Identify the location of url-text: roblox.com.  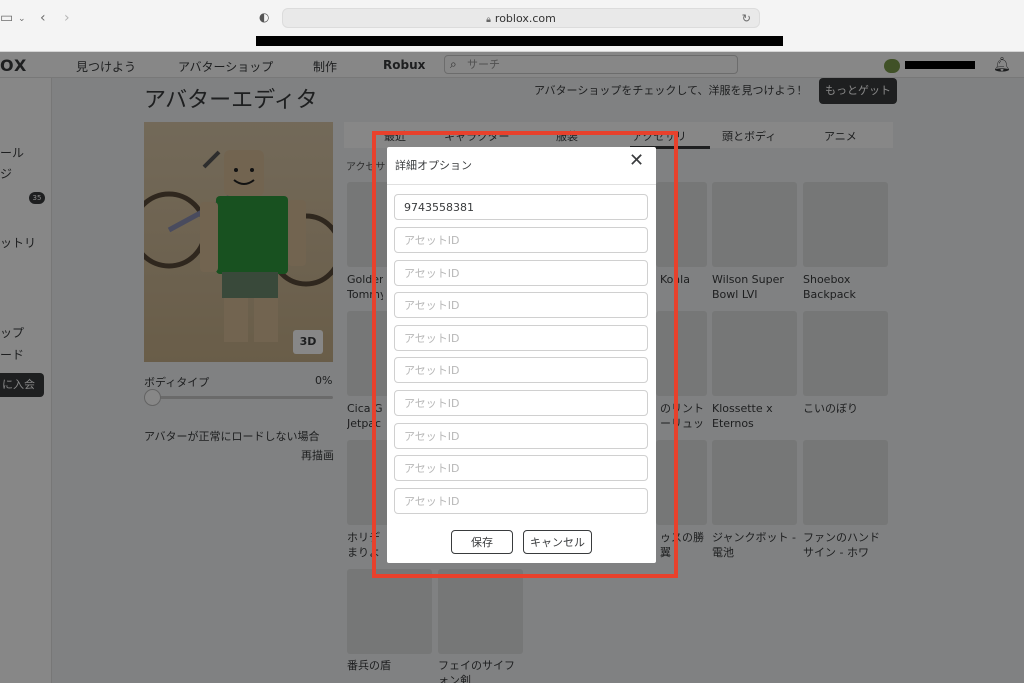
(525, 18).